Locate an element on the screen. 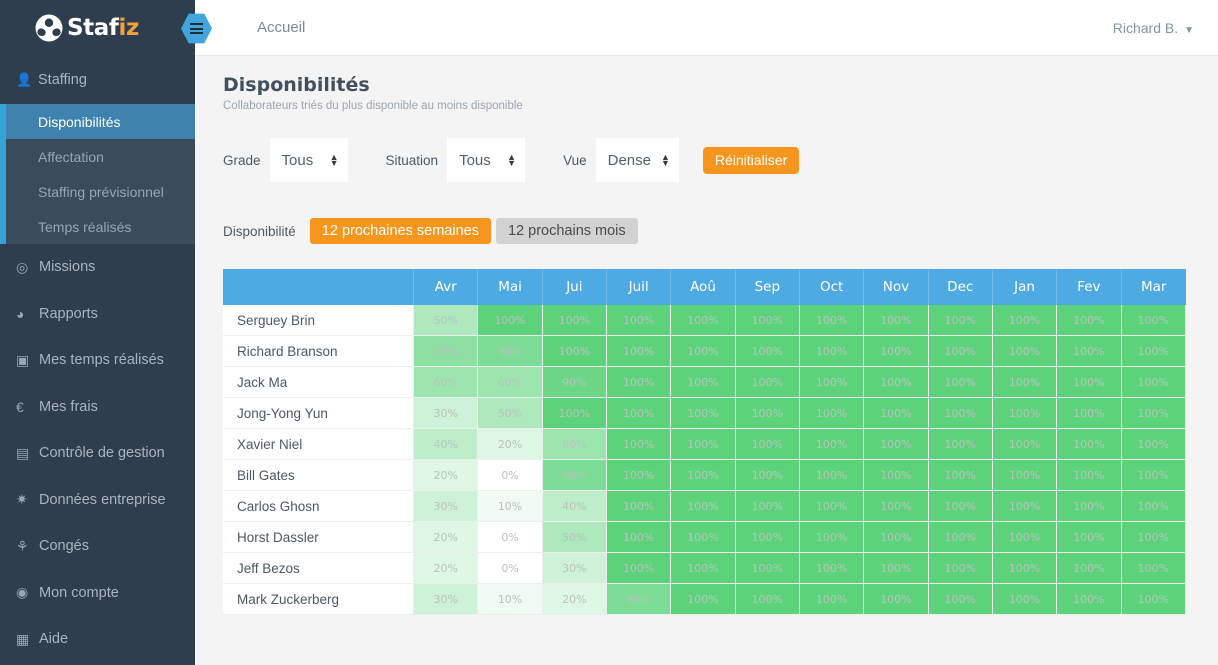 This screenshot has width=1218, height=665. sidebar-item-disponibilites: Disponibilités is located at coordinates (97, 121).